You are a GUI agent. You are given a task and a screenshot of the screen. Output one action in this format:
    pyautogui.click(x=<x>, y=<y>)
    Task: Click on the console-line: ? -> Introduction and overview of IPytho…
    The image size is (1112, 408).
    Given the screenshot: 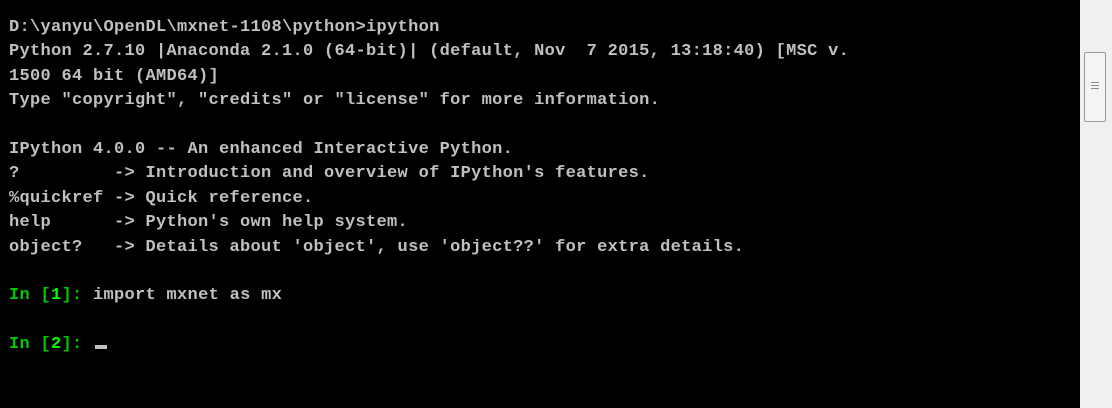 What is the action you would take?
    pyautogui.click(x=329, y=174)
    